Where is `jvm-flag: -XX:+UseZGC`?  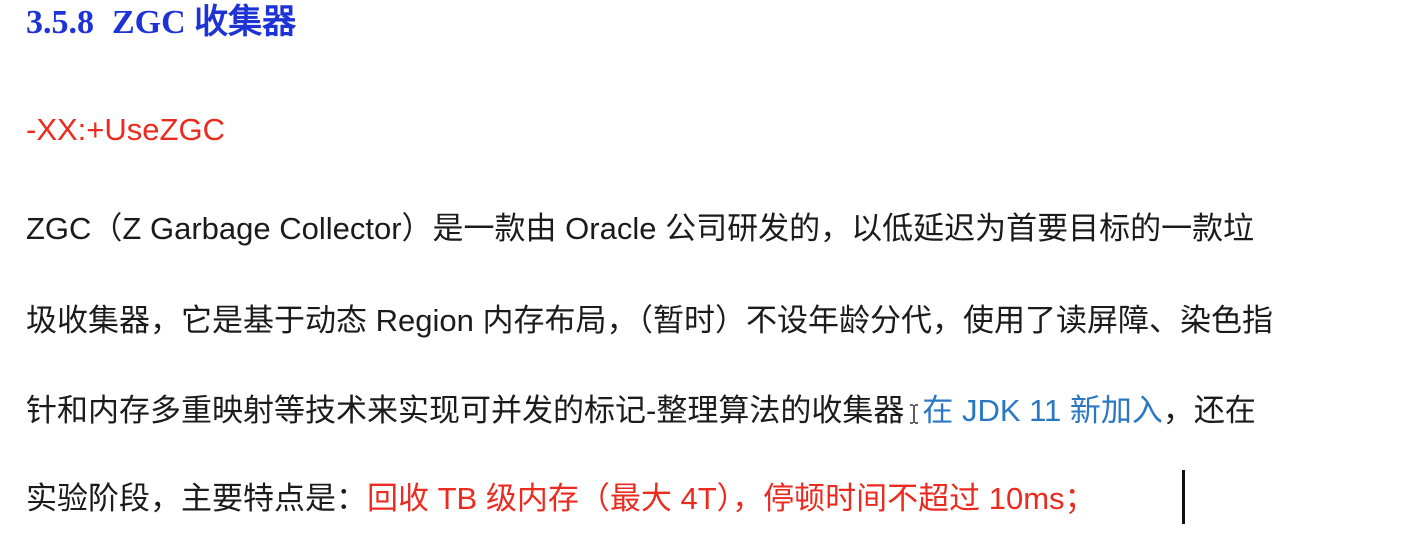 jvm-flag: -XX:+UseZGC is located at coordinates (125, 129).